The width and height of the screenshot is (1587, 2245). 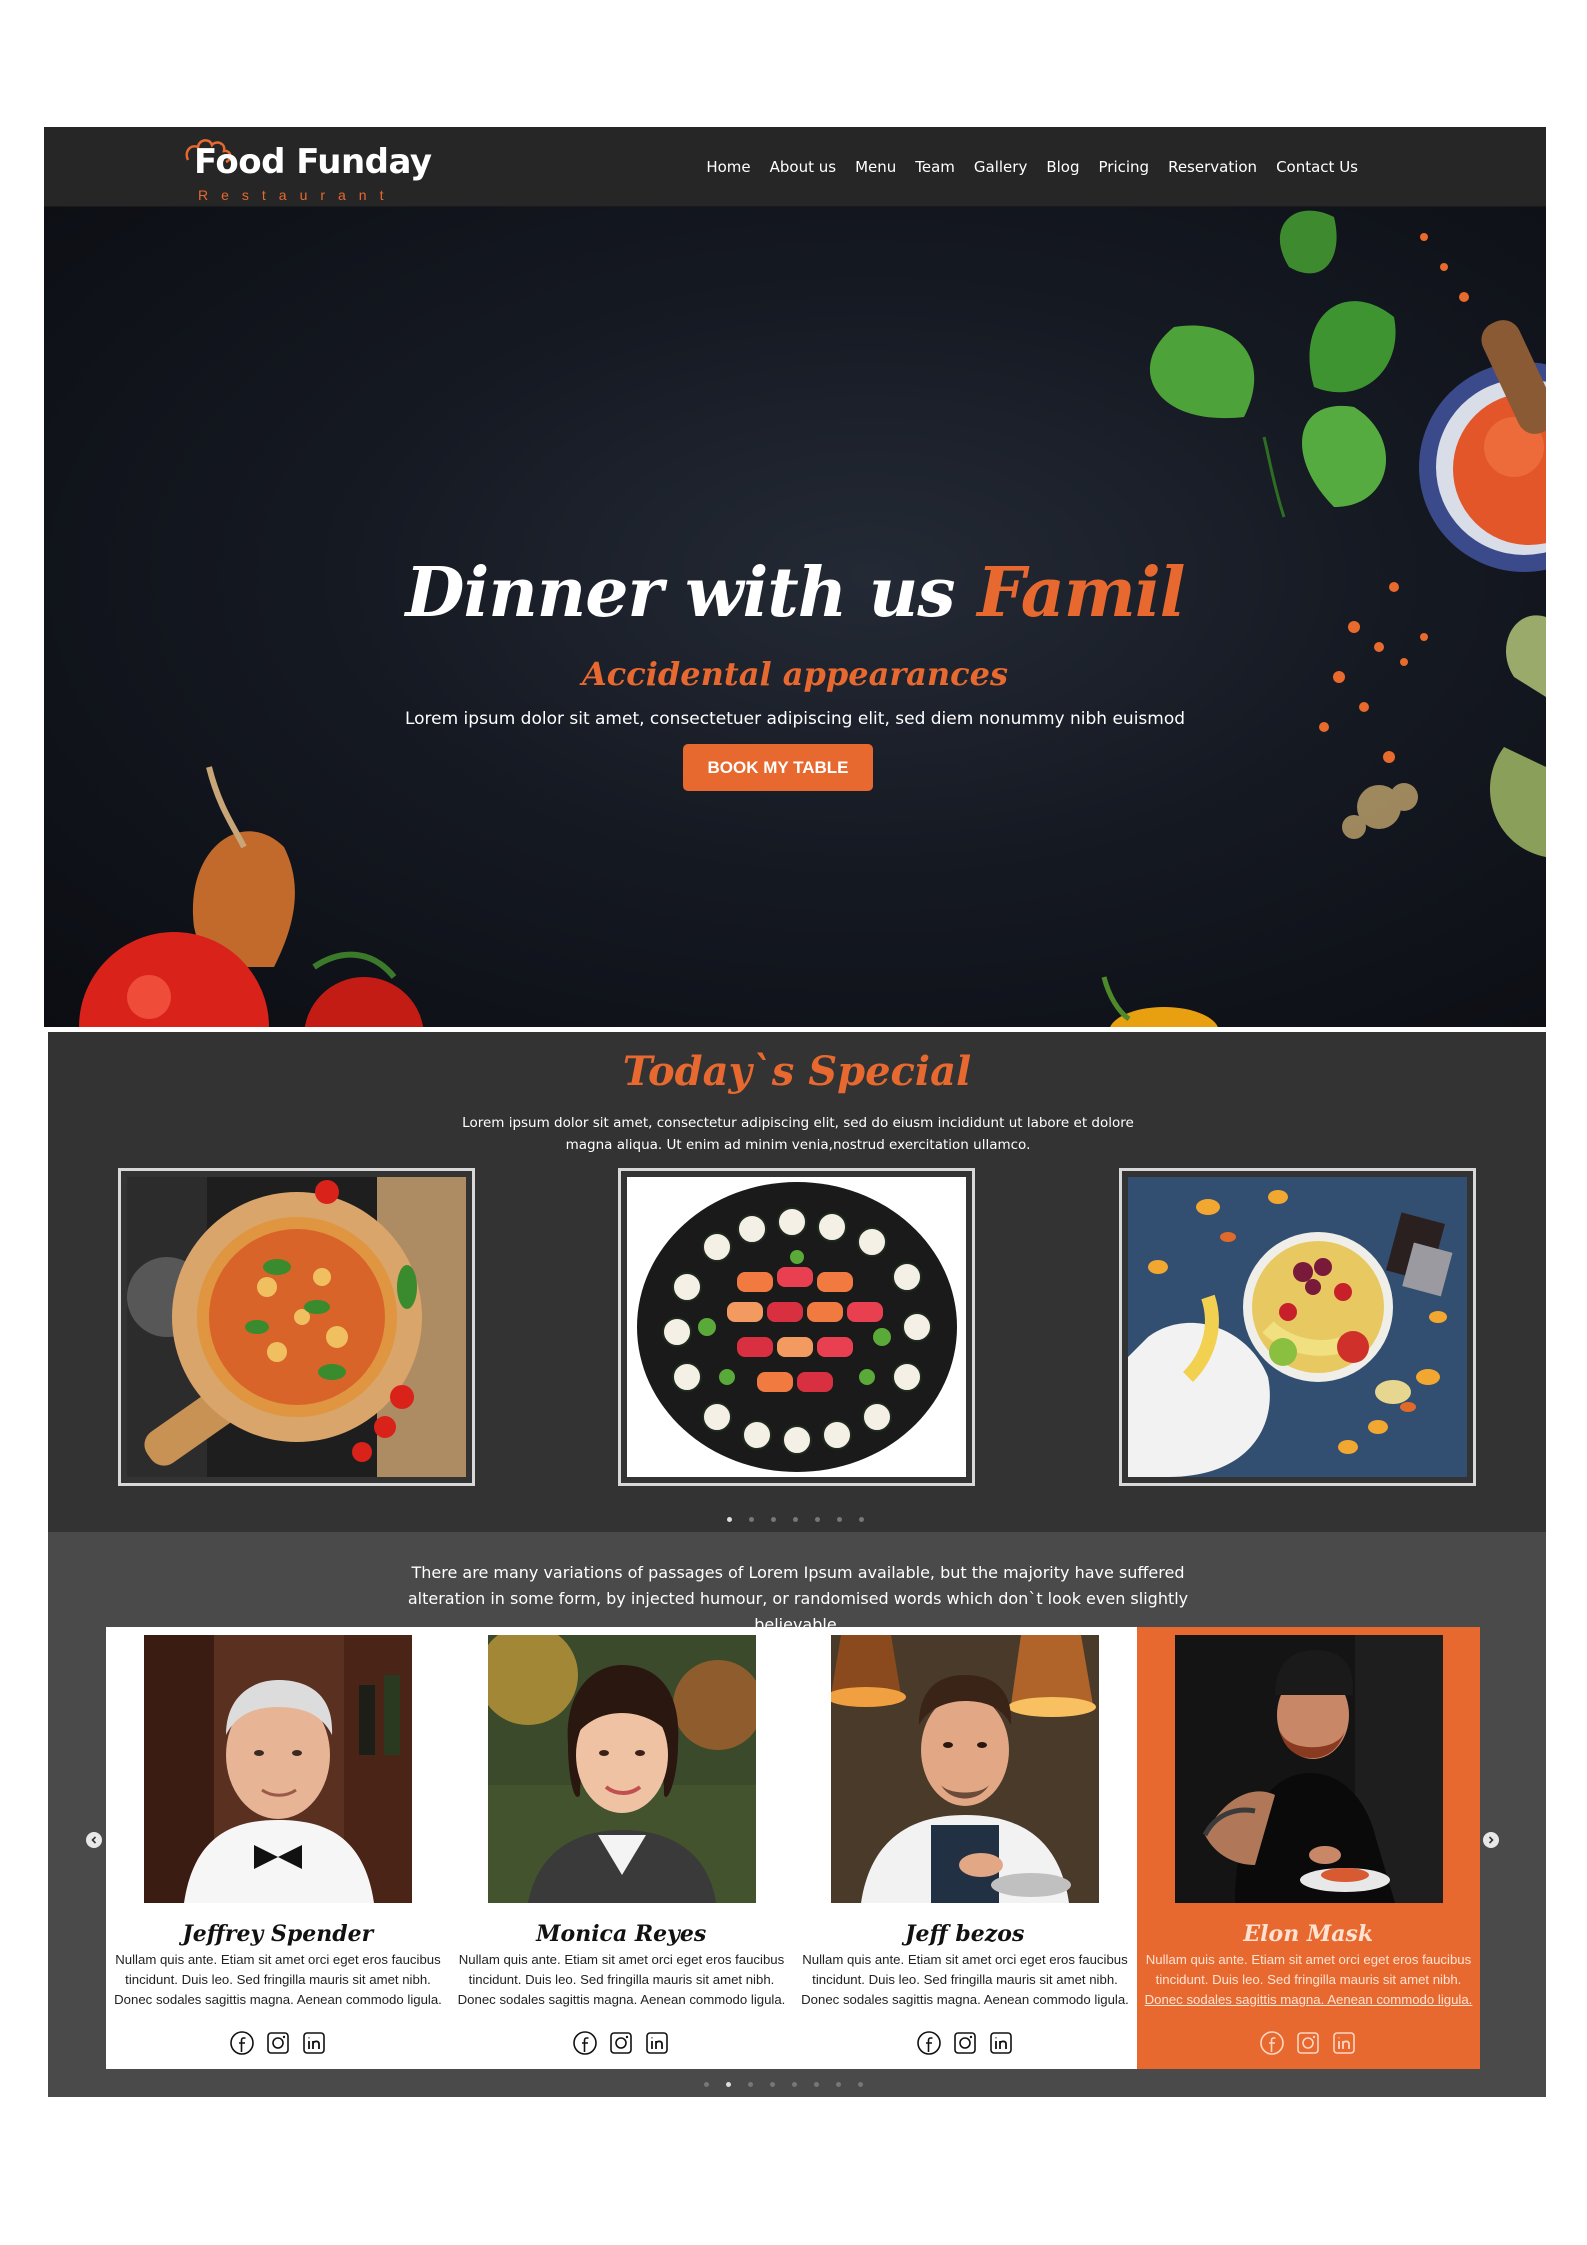 I want to click on team-prev-arrow, so click(x=94, y=1840).